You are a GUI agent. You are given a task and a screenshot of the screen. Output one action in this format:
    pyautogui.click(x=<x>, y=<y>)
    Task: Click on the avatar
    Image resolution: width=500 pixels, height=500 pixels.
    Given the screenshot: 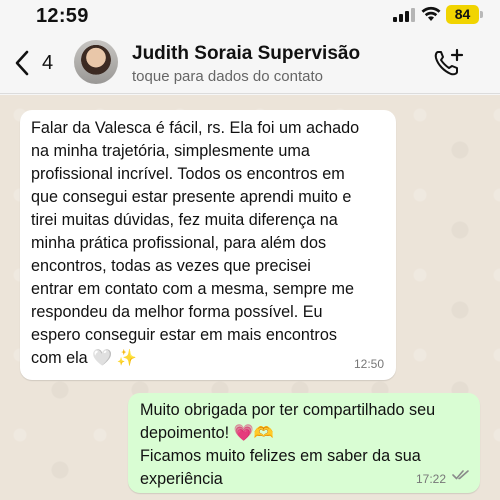 What is the action you would take?
    pyautogui.click(x=96, y=62)
    